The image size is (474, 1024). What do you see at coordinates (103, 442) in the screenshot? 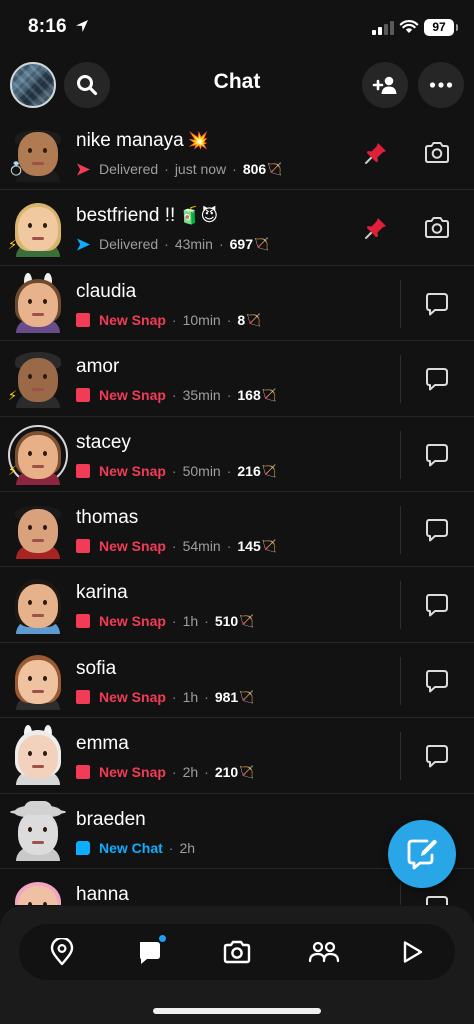
I see `friend-name: stacey` at bounding box center [103, 442].